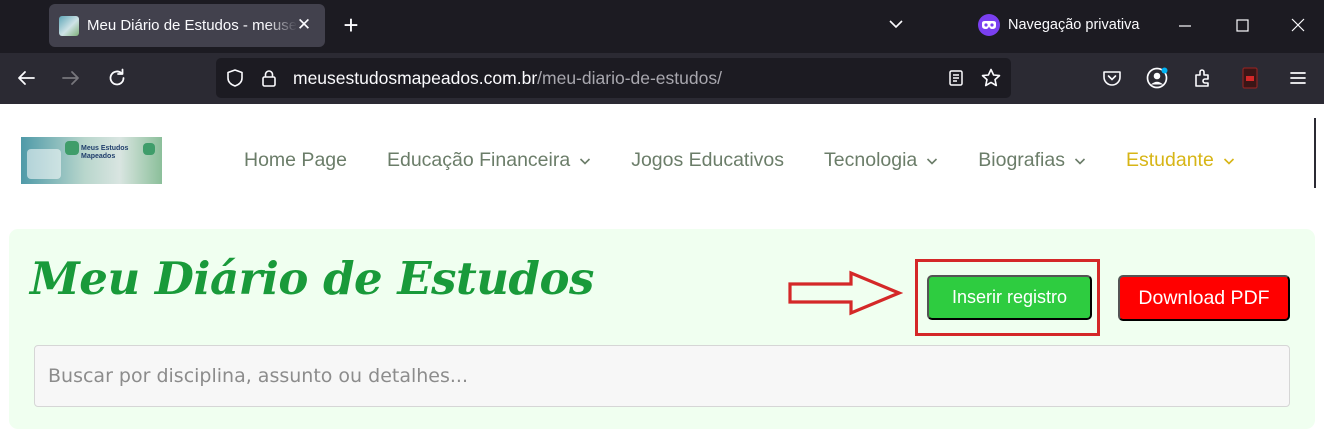  I want to click on minimize-window-icon, so click(1185, 25).